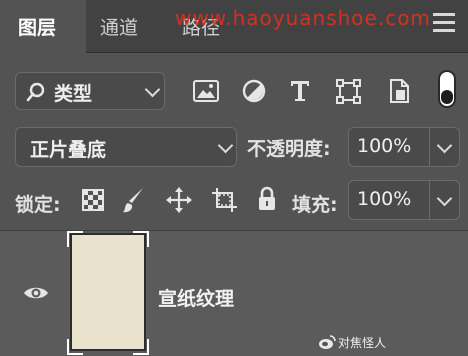 The height and width of the screenshot is (356, 468). What do you see at coordinates (399, 91) in the screenshot?
I see `smart-object-filter-icon` at bounding box center [399, 91].